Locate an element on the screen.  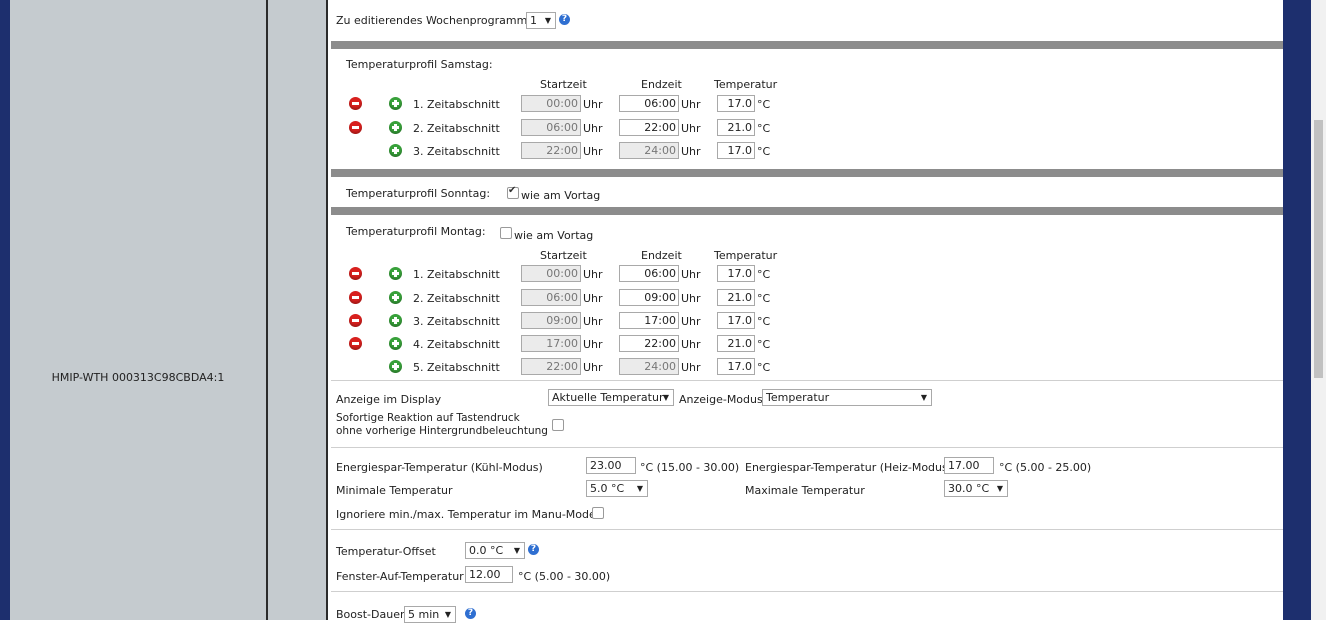
end-time-input: 17:00 is located at coordinates (649, 320).